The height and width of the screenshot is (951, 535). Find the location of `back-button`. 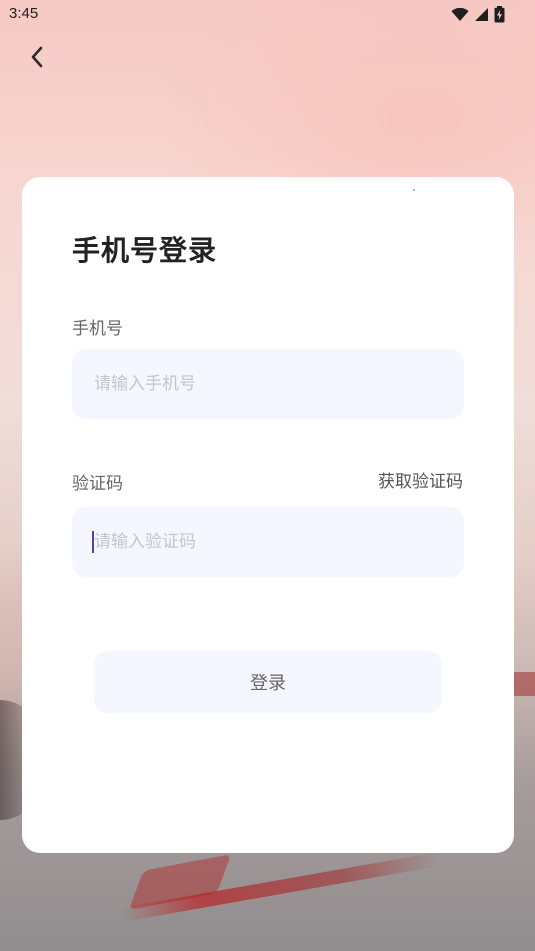

back-button is located at coordinates (37, 59).